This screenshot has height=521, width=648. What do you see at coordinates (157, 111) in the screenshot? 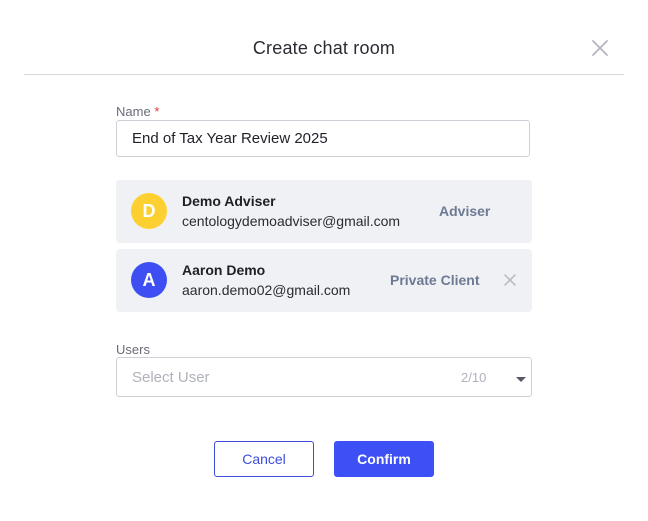
I see `required-marker: *` at bounding box center [157, 111].